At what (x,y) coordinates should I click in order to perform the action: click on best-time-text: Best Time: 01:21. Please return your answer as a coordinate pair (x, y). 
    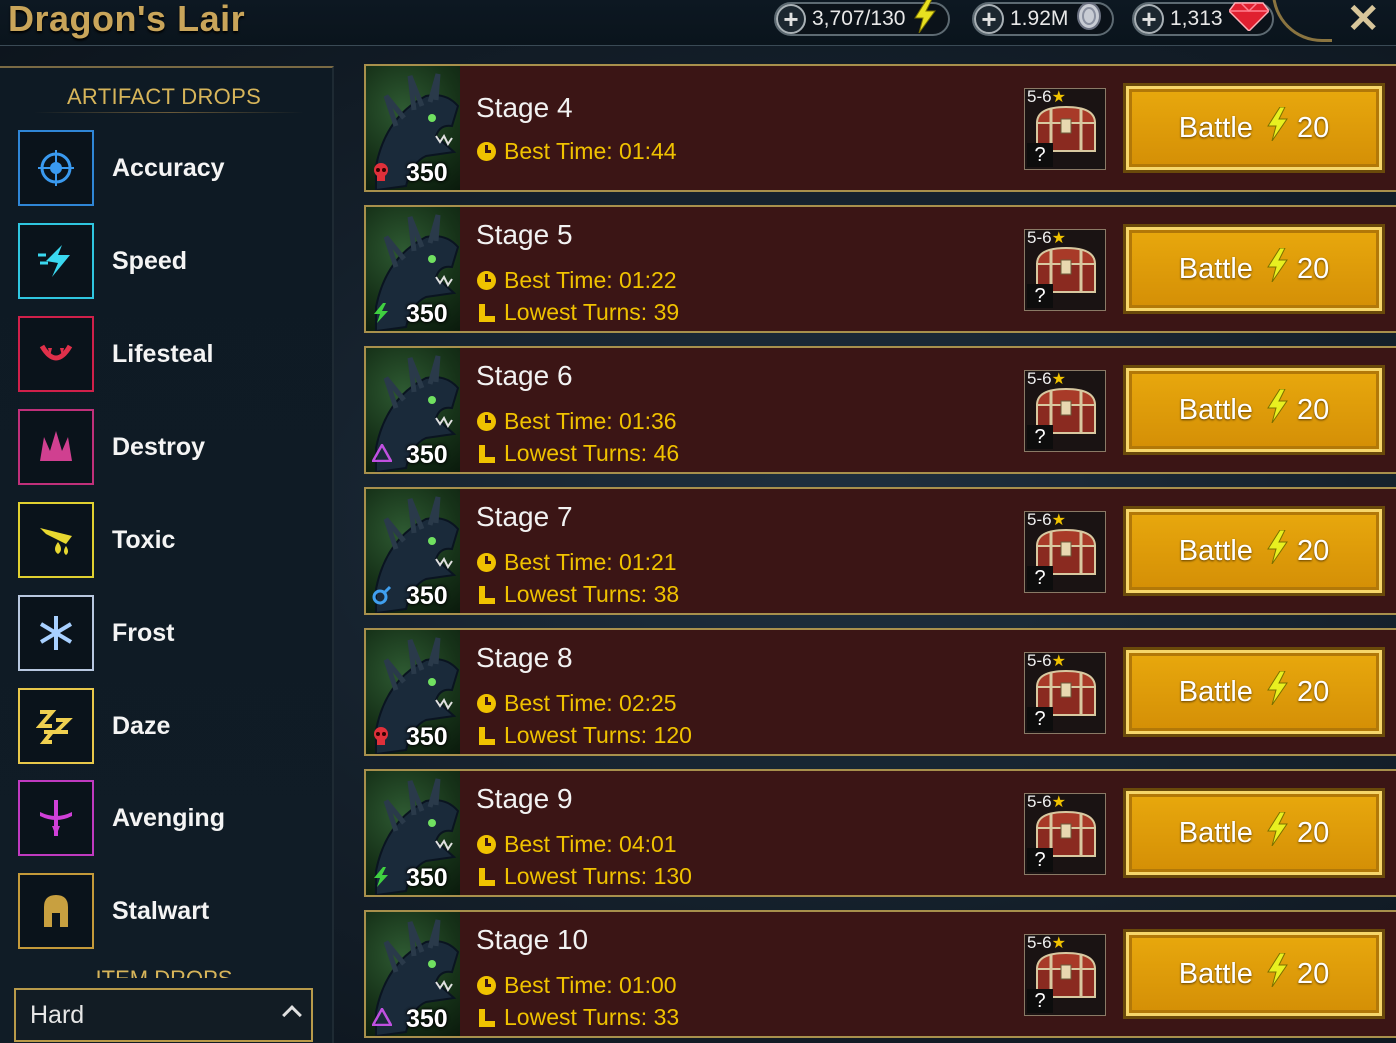
    Looking at the image, I should click on (590, 562).